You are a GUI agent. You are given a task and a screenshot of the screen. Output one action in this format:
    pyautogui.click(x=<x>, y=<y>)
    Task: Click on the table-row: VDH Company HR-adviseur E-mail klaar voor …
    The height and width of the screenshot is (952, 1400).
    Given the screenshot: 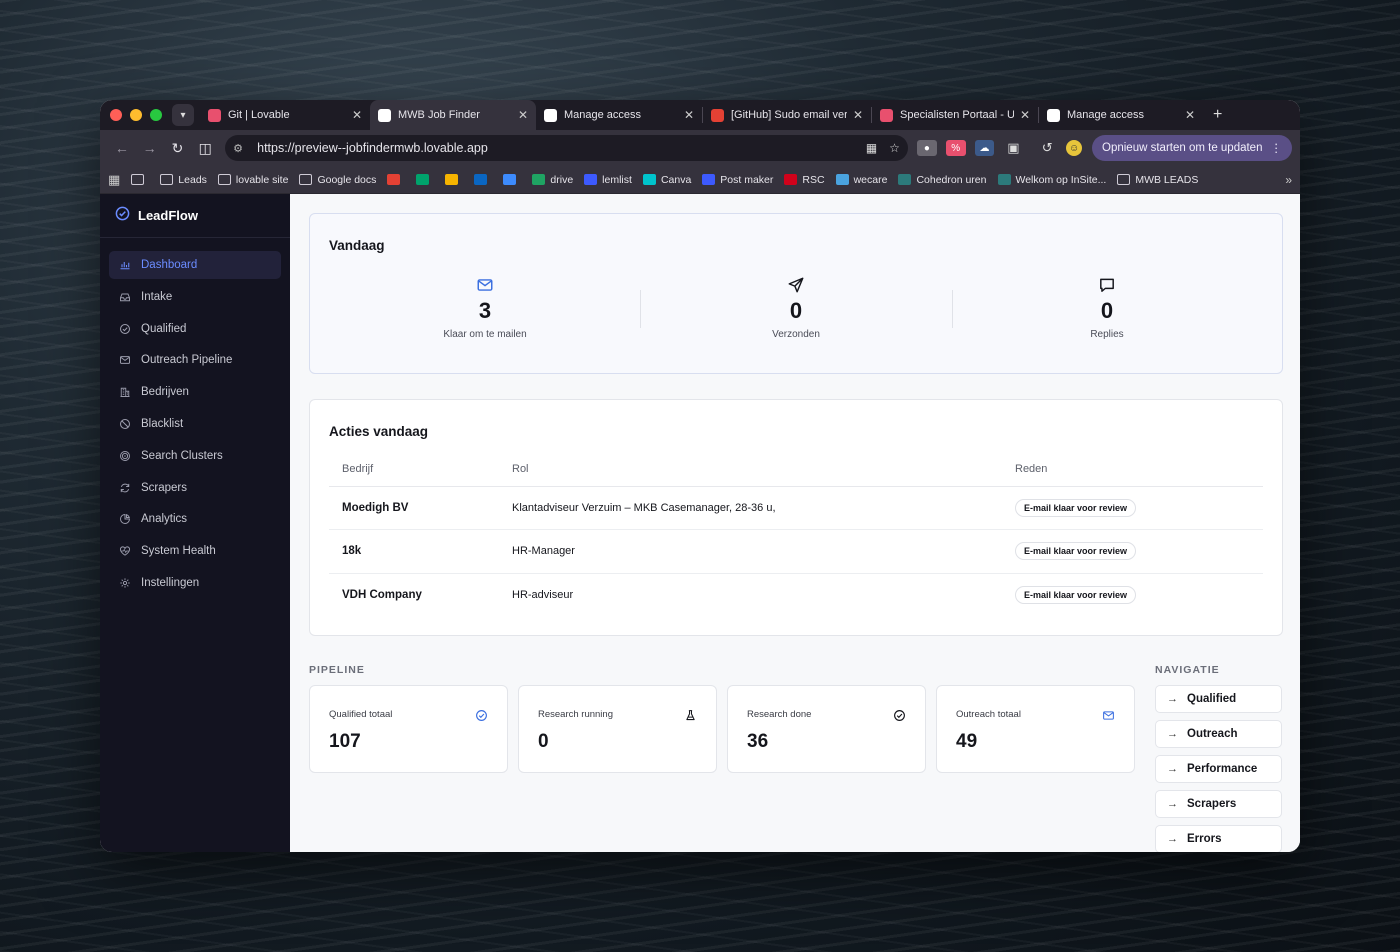 What is the action you would take?
    pyautogui.click(x=796, y=595)
    